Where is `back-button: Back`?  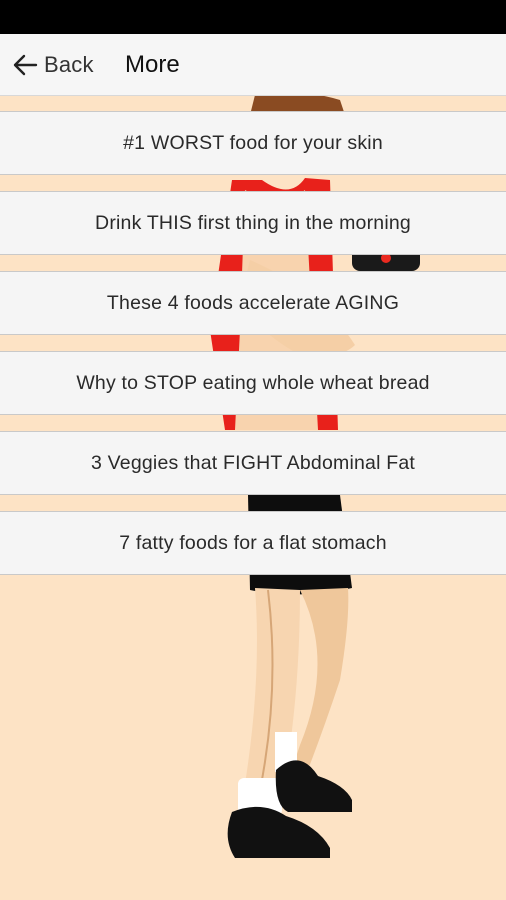
back-button: Back is located at coordinates (53, 65).